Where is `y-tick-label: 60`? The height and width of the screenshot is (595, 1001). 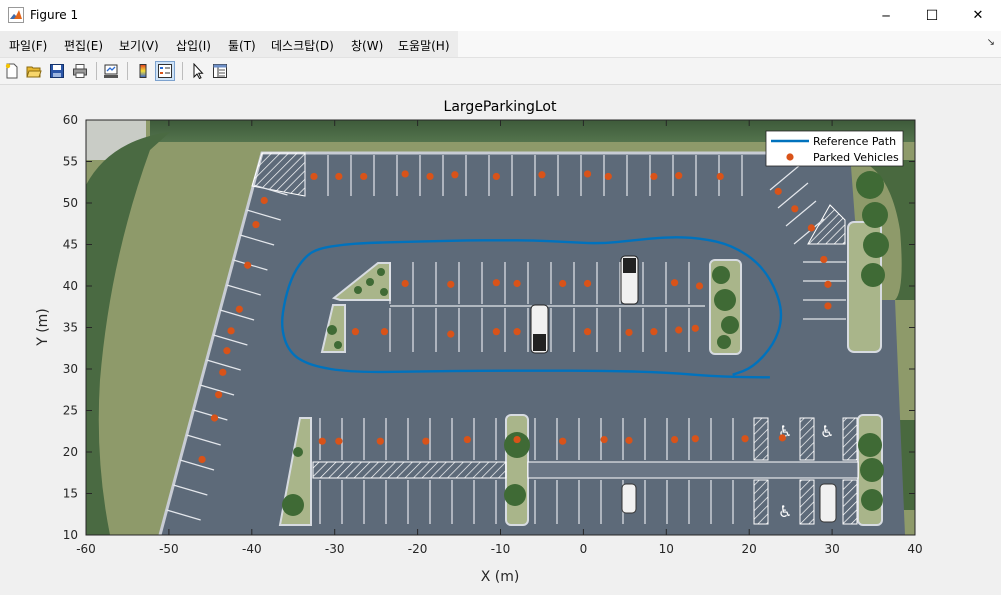
y-tick-label: 60 is located at coordinates (70, 120).